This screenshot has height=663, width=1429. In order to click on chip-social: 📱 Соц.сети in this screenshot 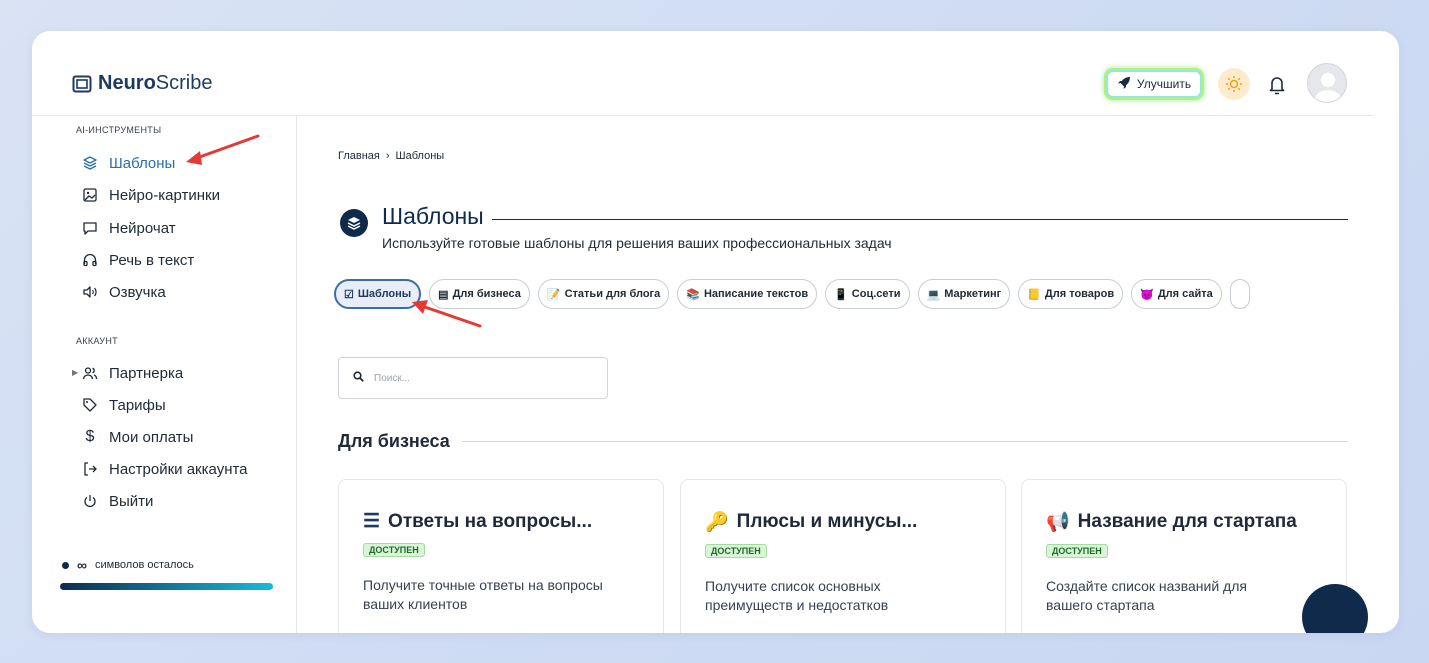, I will do `click(867, 294)`.